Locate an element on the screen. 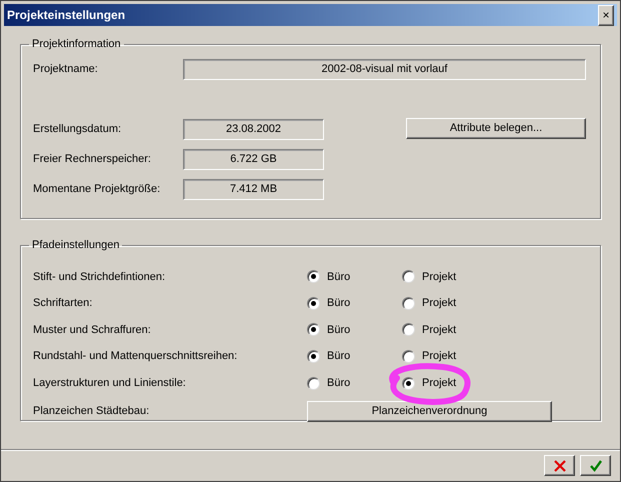 Image resolution: width=621 pixels, height=482 pixels. cancel-button is located at coordinates (559, 465).